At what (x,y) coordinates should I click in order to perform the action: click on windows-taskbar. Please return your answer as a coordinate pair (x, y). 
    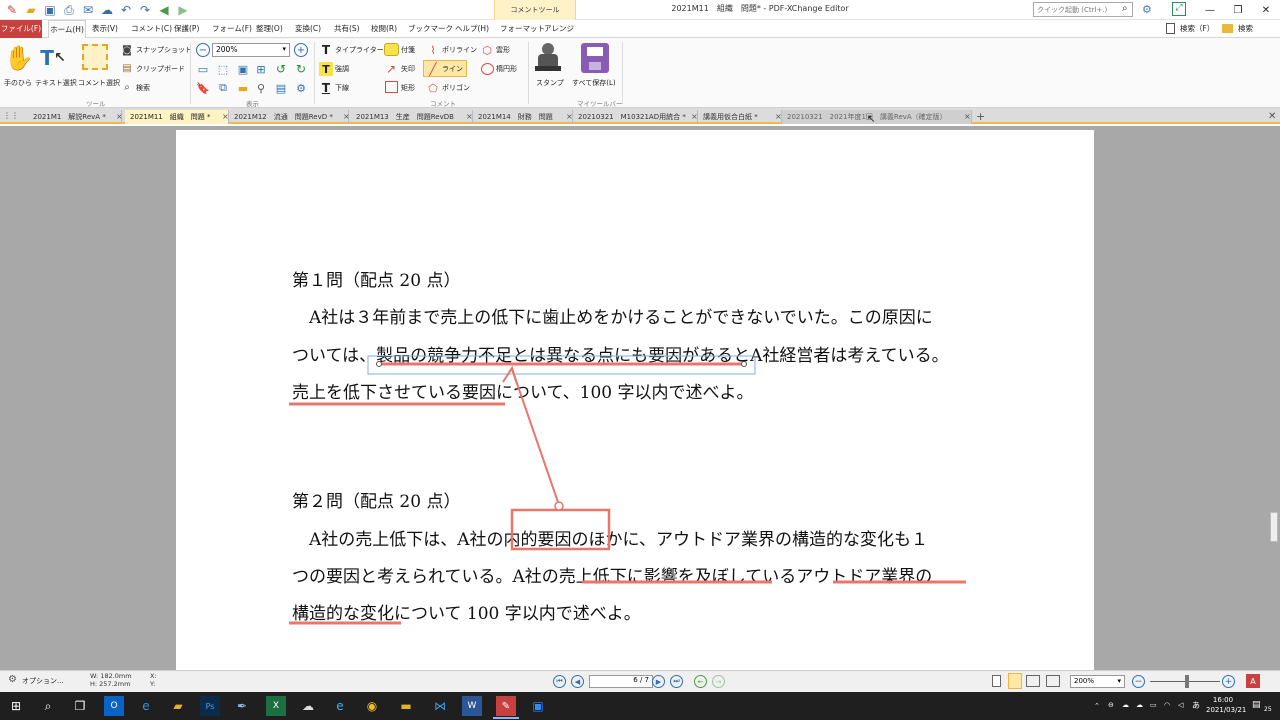
    Looking at the image, I should click on (640, 706).